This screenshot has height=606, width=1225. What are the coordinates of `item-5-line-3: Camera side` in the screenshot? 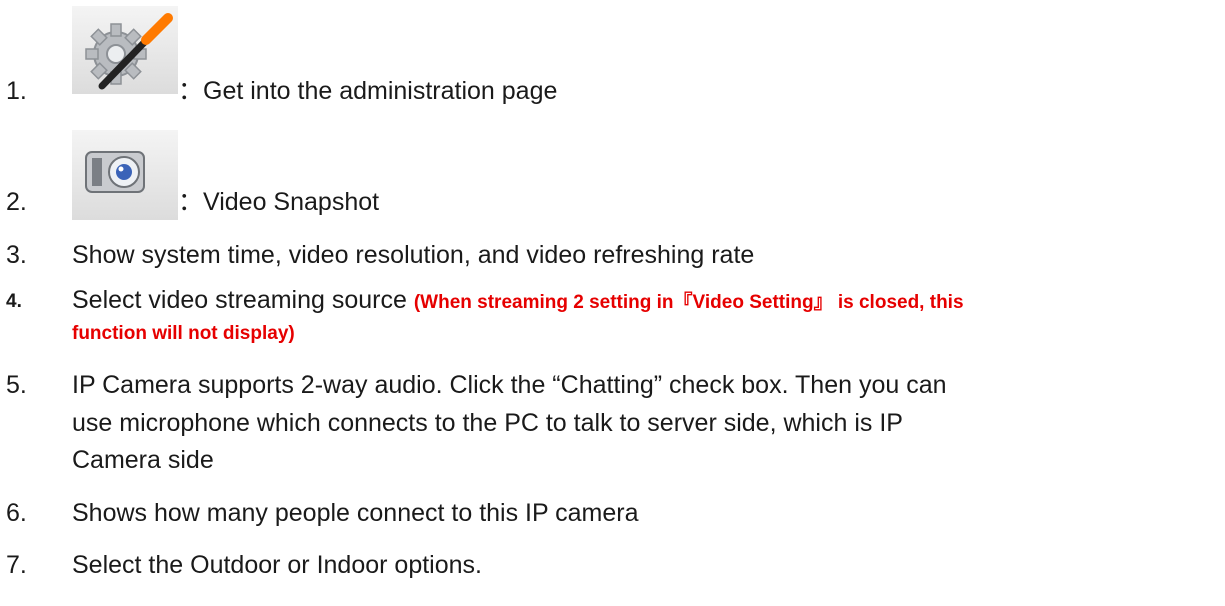 It's located at (143, 460).